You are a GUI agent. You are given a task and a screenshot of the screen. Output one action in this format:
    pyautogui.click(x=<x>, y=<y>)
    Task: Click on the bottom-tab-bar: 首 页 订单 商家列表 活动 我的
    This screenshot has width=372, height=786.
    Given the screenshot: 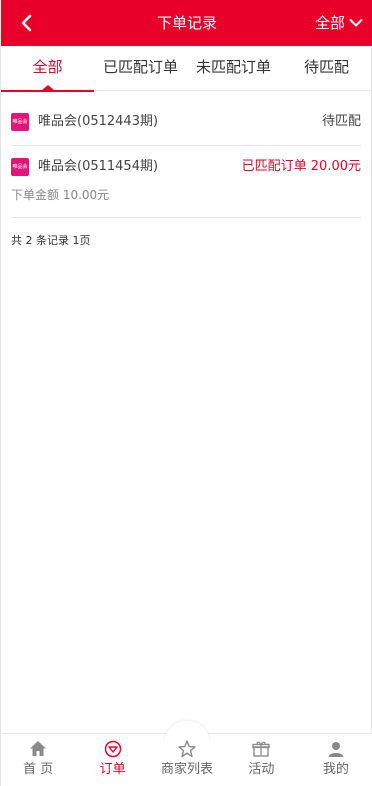 What is the action you would take?
    pyautogui.click(x=186, y=753)
    